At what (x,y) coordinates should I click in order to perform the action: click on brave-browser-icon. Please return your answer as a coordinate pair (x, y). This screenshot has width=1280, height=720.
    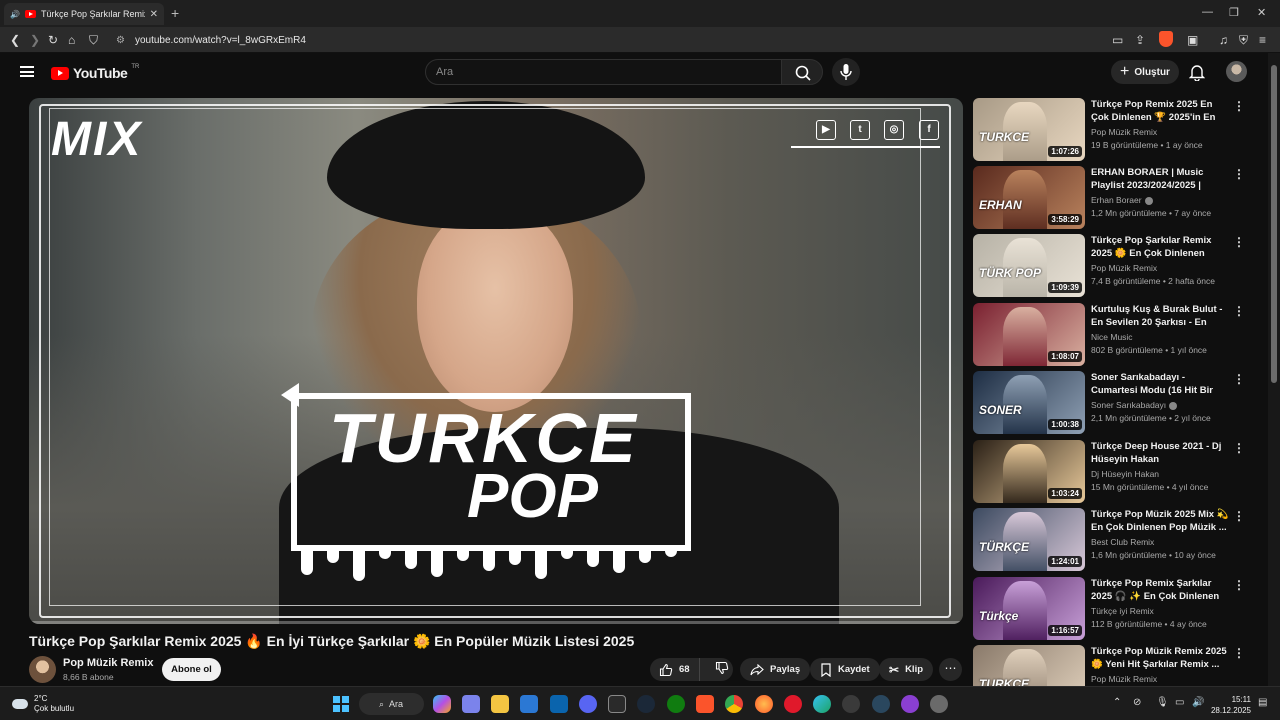
    Looking at the image, I should click on (705, 704).